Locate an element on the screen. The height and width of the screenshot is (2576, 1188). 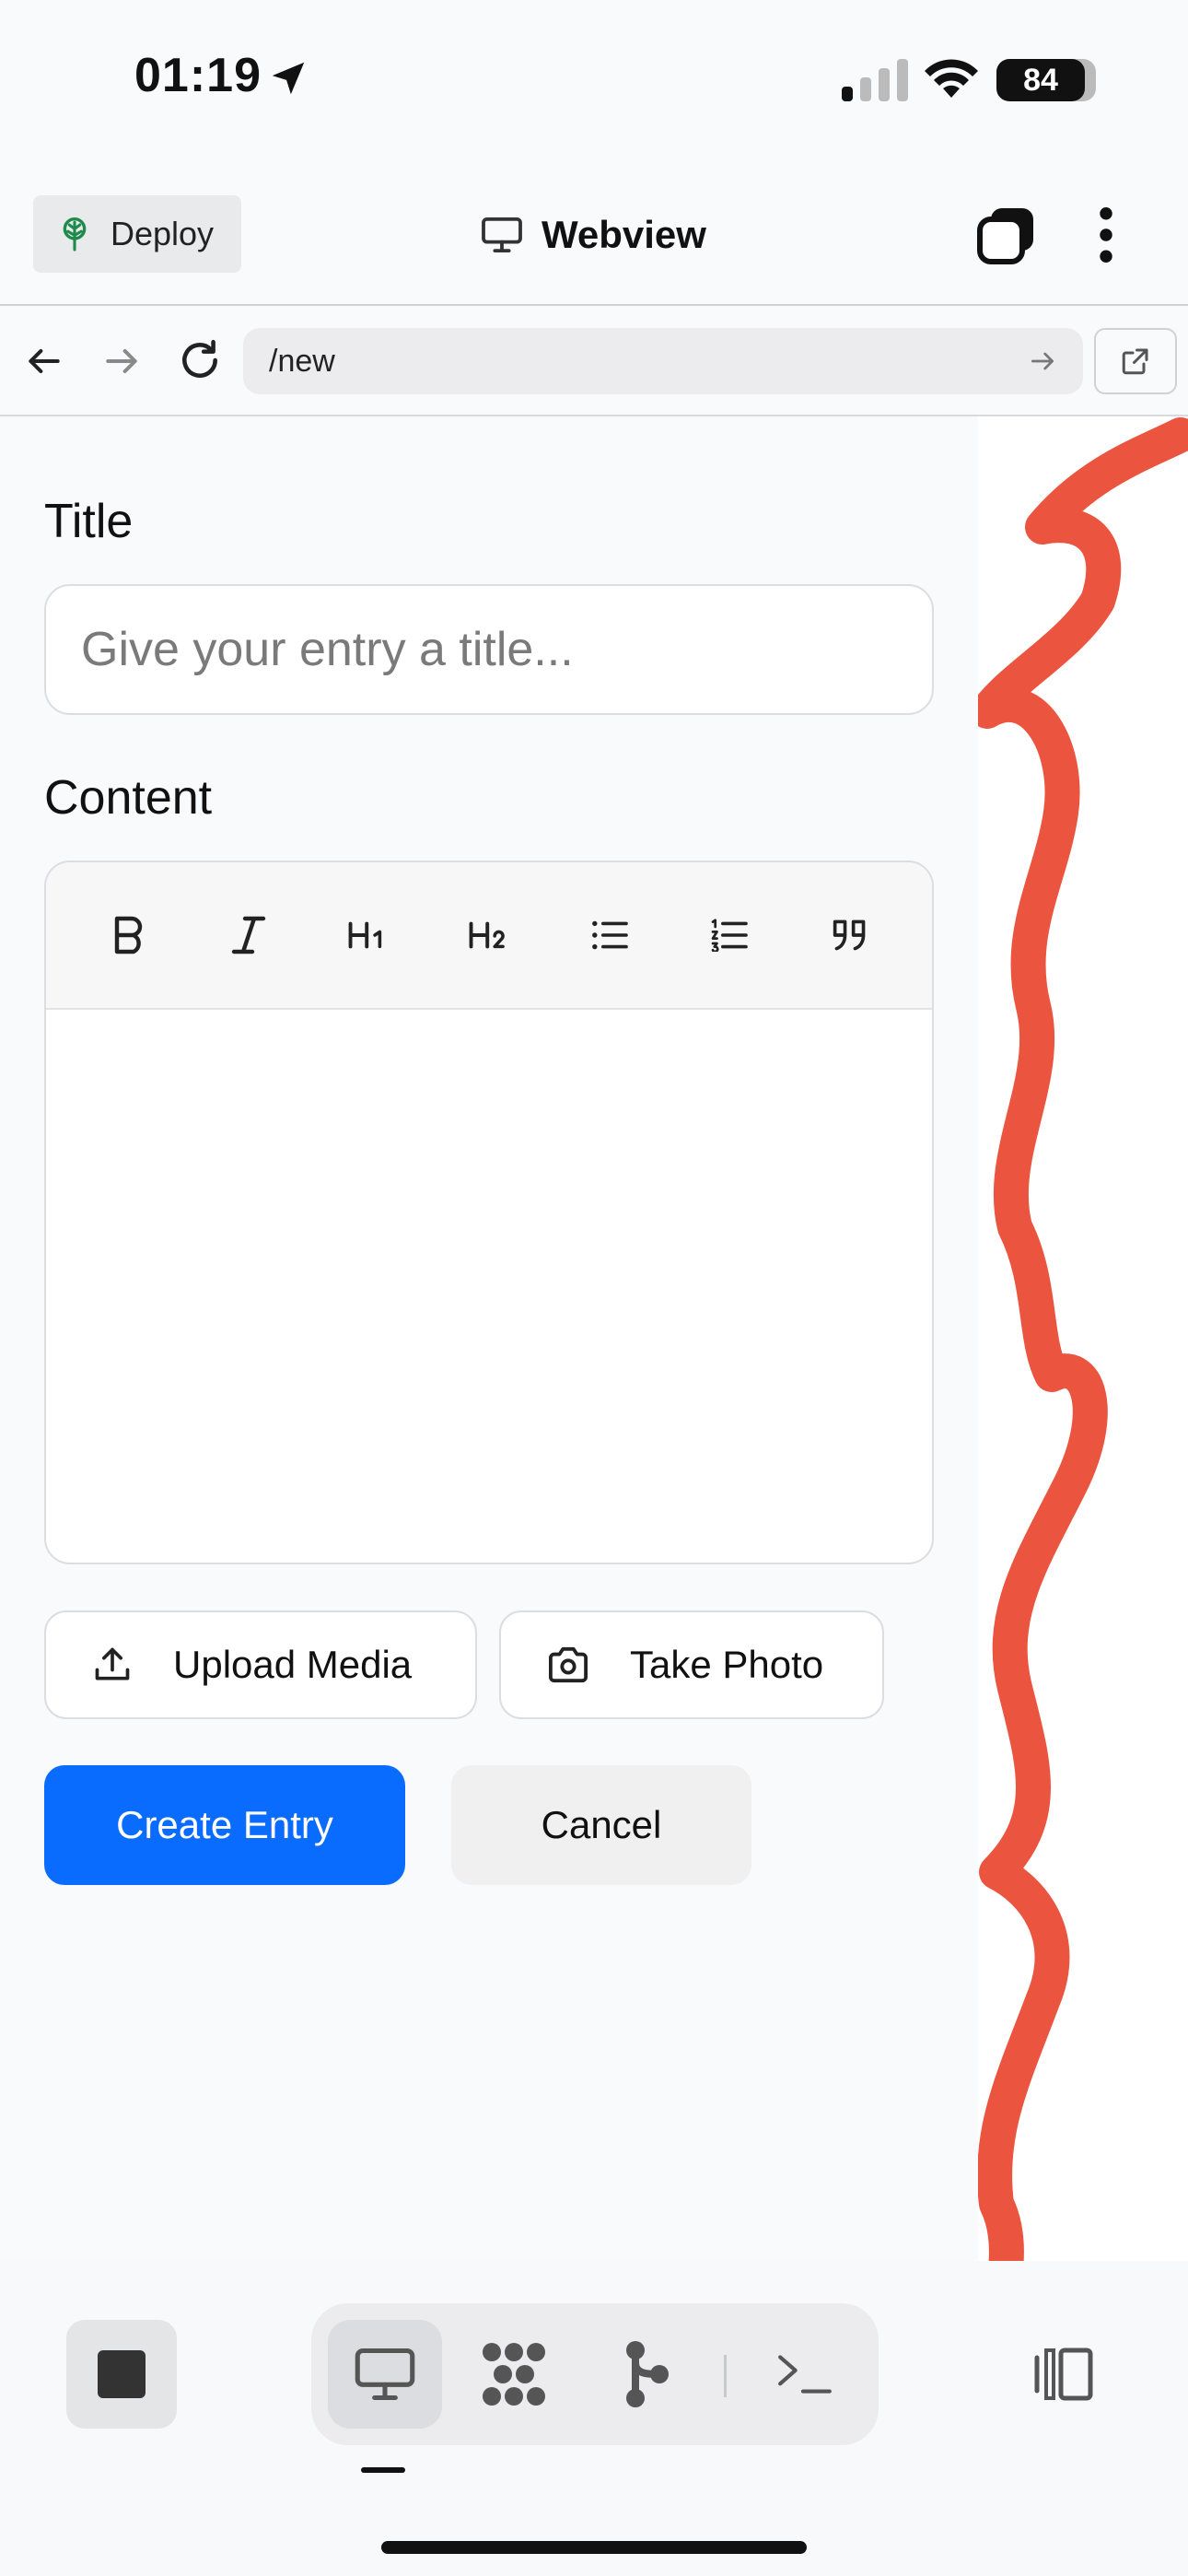
more-button is located at coordinates (1106, 234).